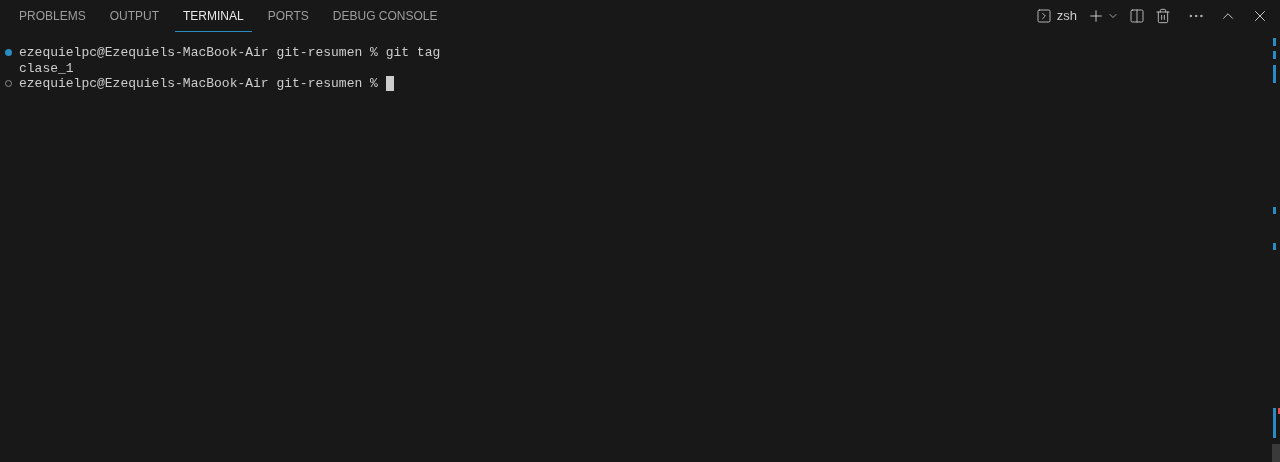  What do you see at coordinates (213, 16) in the screenshot?
I see `panel-tab: TERMINAL` at bounding box center [213, 16].